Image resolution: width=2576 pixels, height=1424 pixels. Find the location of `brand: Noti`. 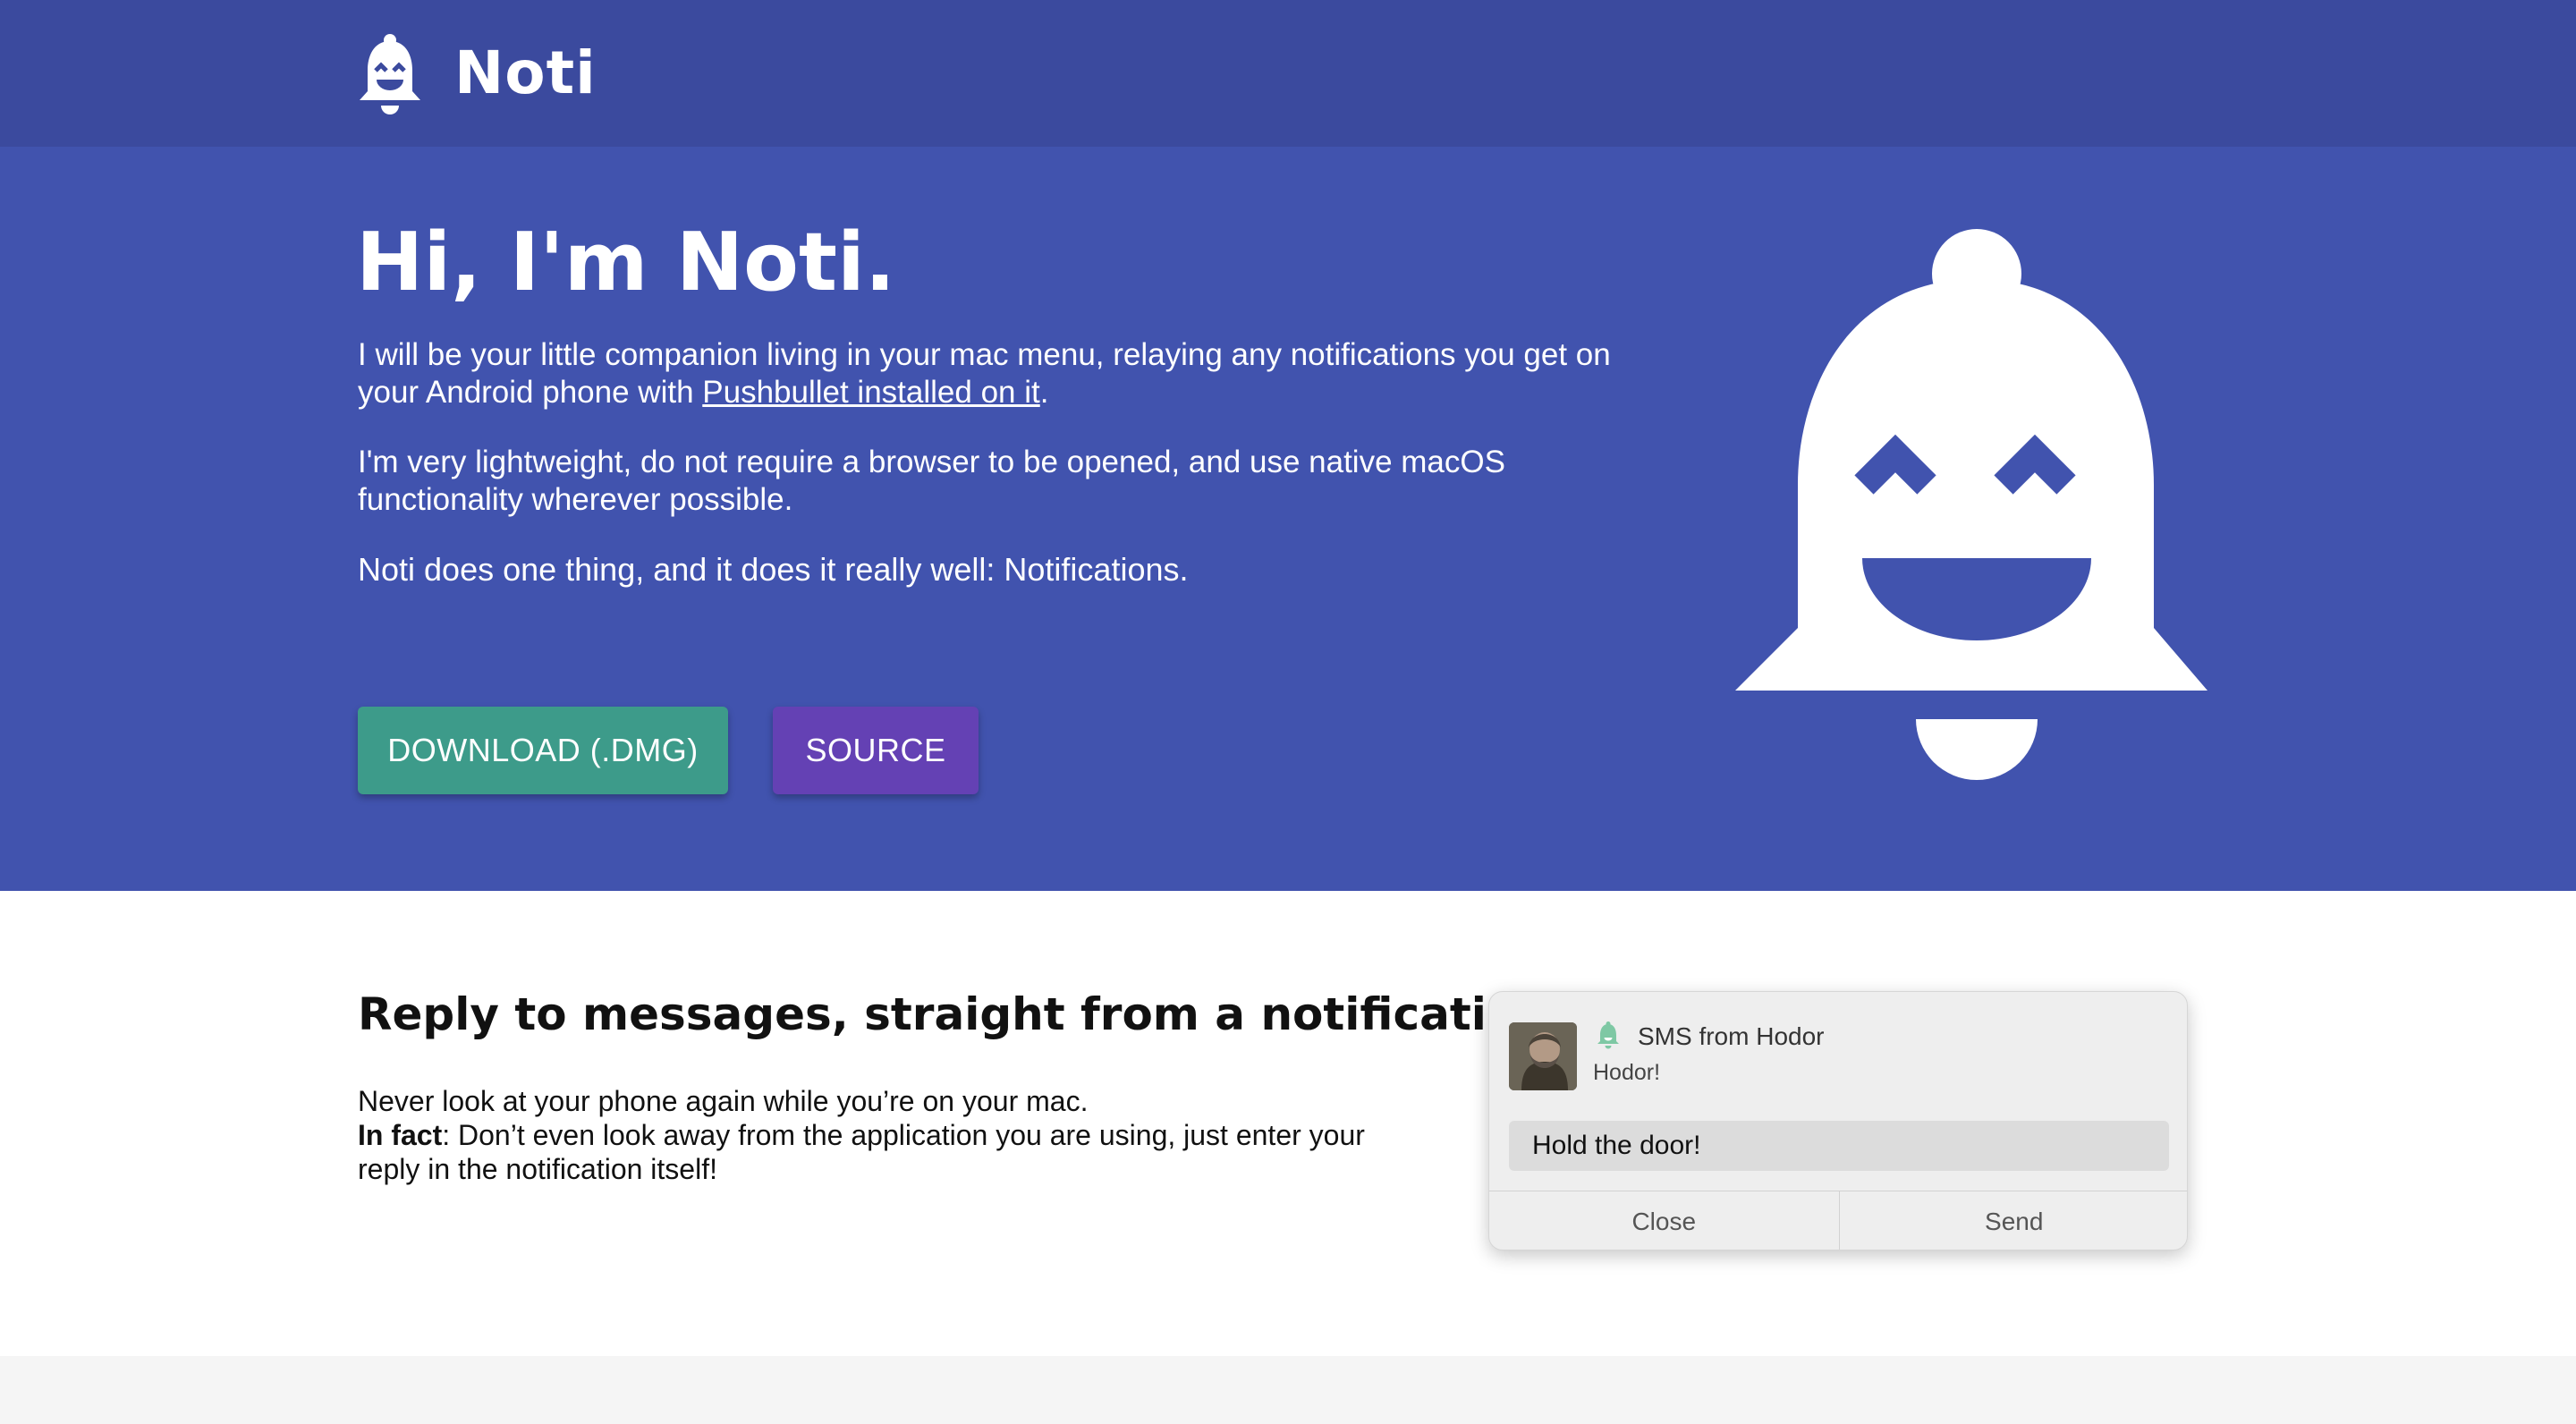

brand: Noti is located at coordinates (477, 73).